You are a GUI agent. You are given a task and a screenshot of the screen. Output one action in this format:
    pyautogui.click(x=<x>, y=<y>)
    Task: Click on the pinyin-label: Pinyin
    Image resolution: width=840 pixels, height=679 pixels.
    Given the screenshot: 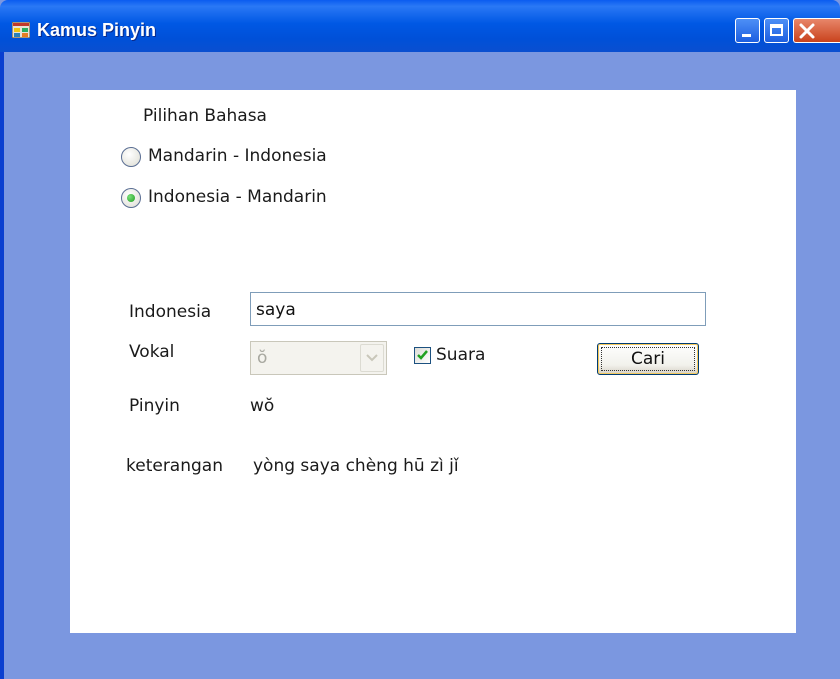 What is the action you would take?
    pyautogui.click(x=154, y=406)
    